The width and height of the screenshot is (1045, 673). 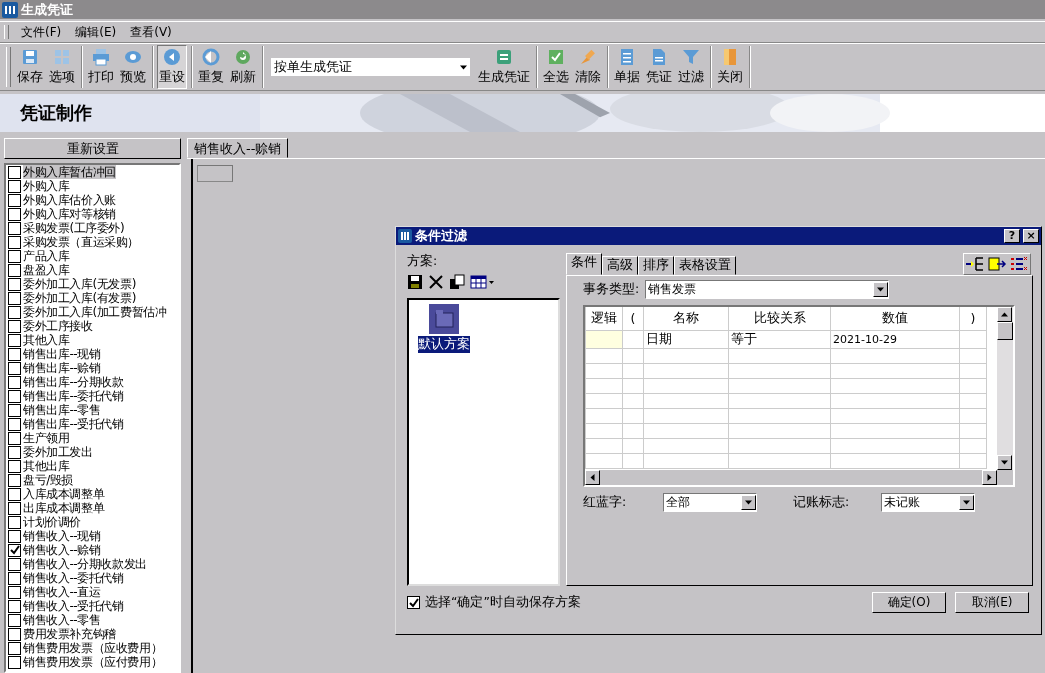 What do you see at coordinates (1012, 236) in the screenshot?
I see `help-button: ?` at bounding box center [1012, 236].